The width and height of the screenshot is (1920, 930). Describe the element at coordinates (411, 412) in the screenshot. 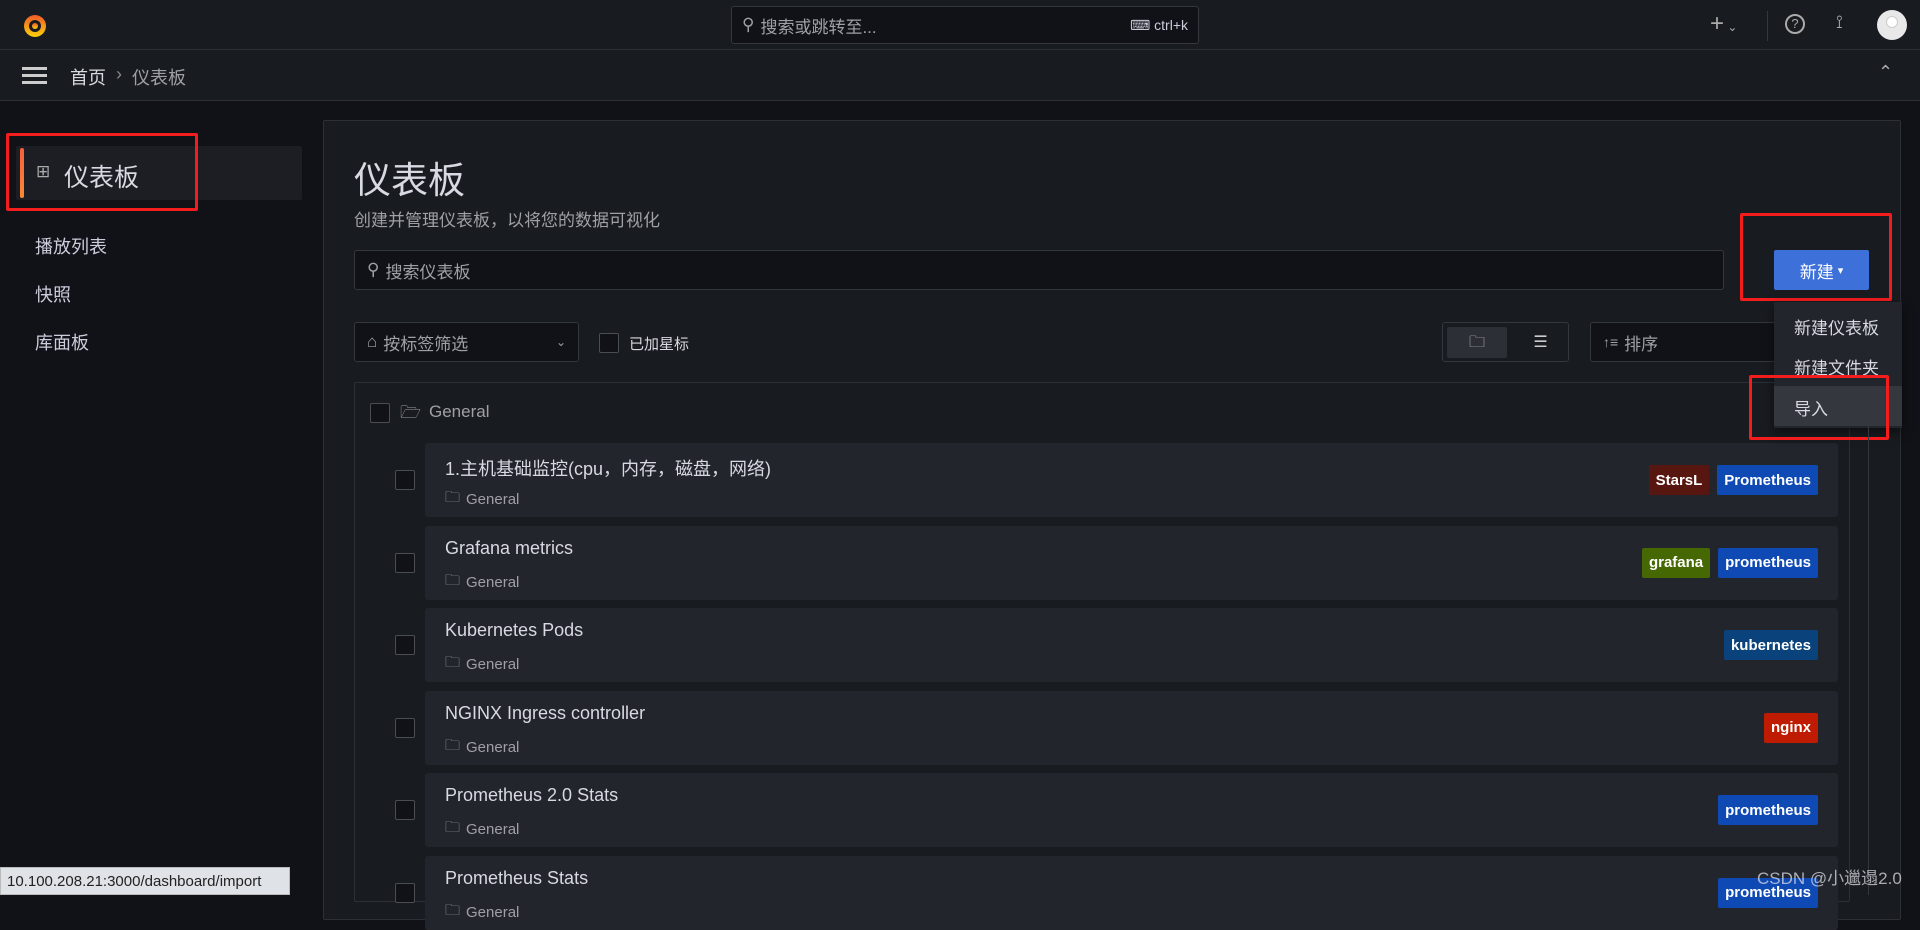

I see `folder-open-icon: 🗁` at that location.